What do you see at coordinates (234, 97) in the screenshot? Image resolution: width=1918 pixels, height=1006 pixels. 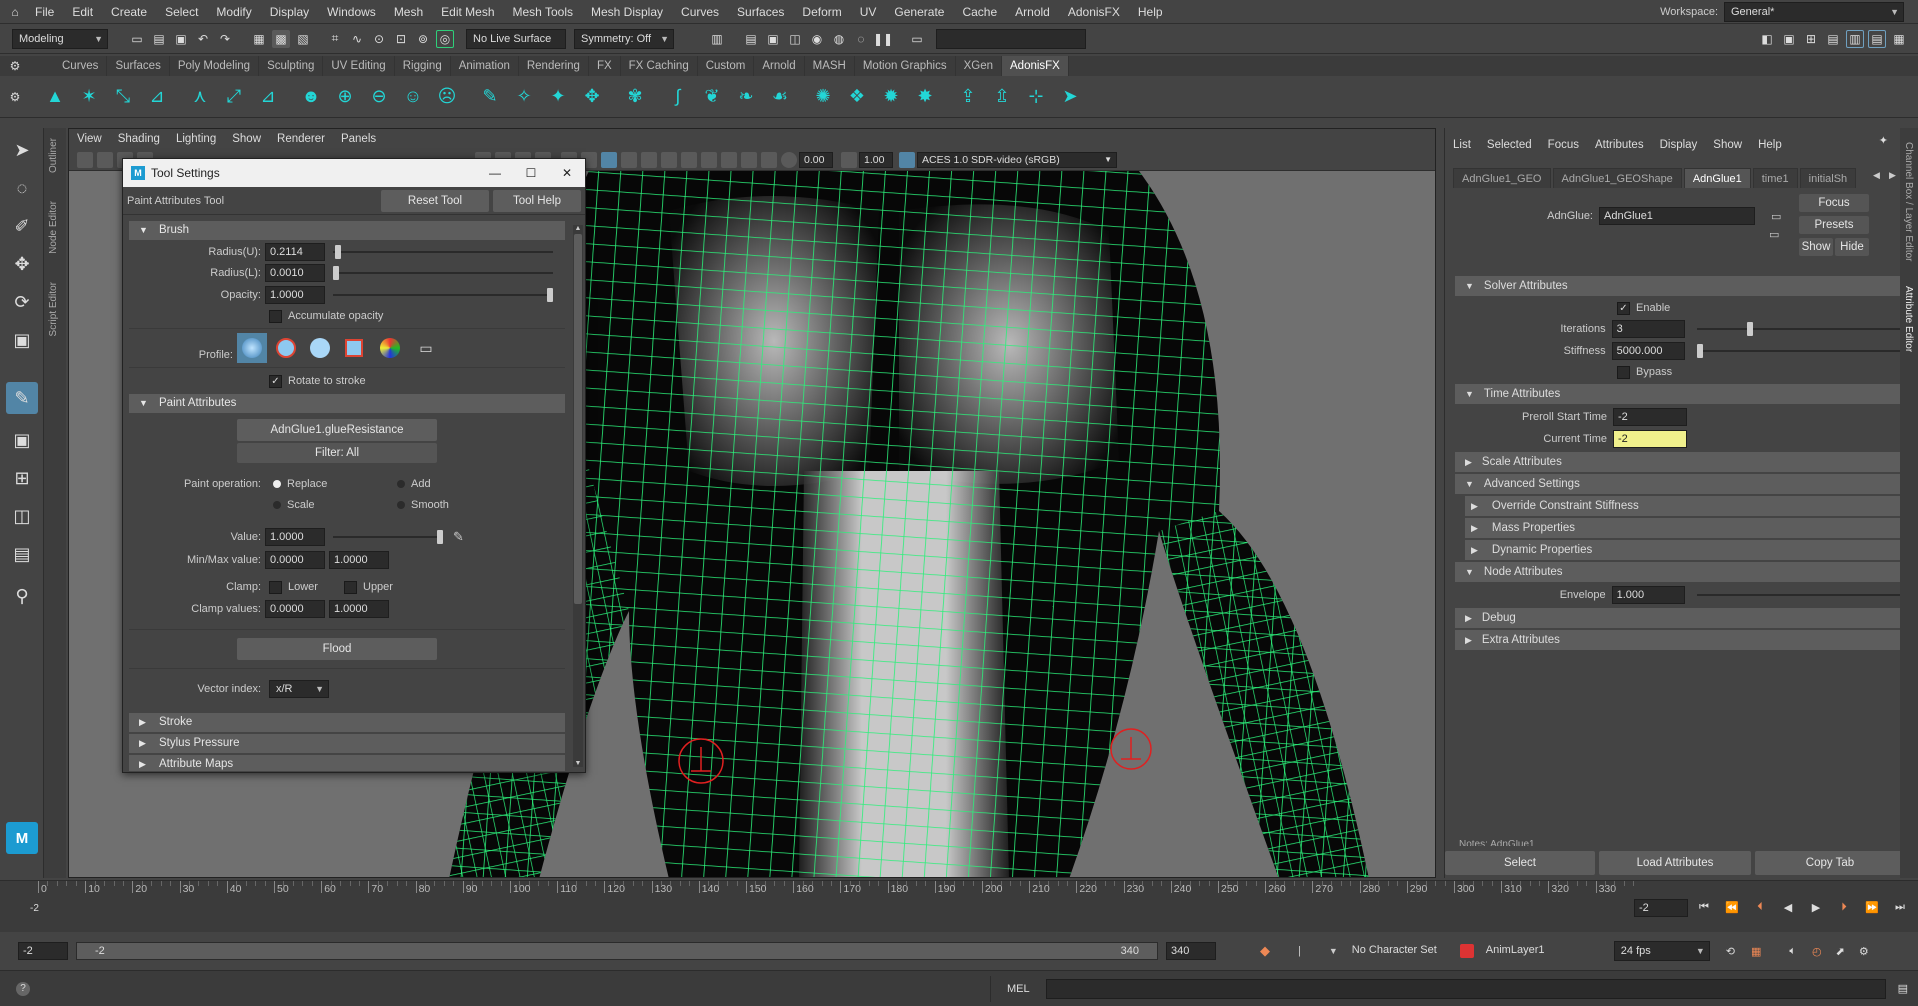 I see `adonis-tool-6-icon: ⤢` at bounding box center [234, 97].